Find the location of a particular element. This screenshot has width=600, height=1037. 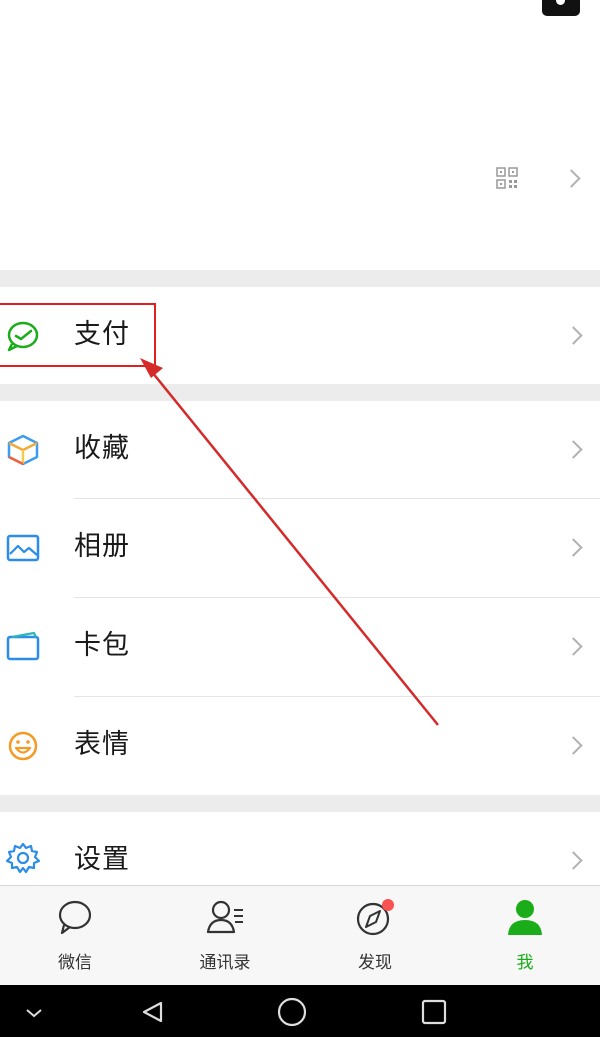

tab-me: 我 is located at coordinates (525, 936).